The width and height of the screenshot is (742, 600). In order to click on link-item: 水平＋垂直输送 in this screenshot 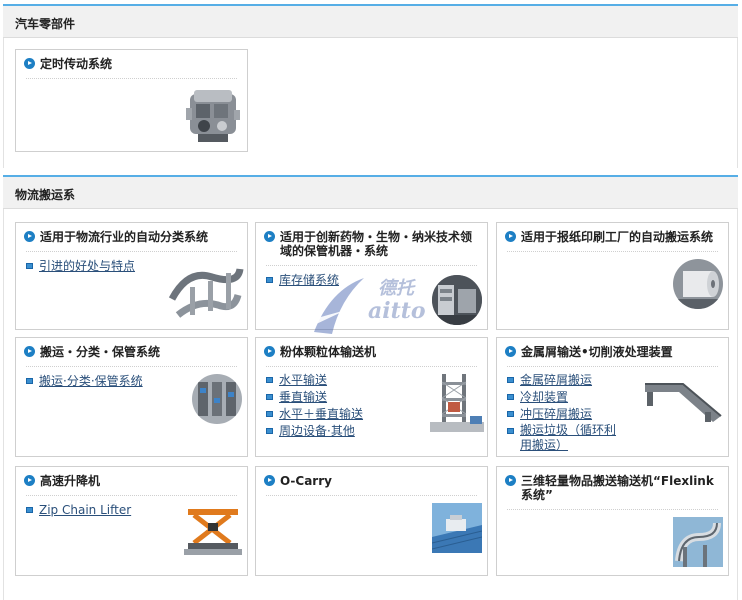, I will do `click(314, 414)`.